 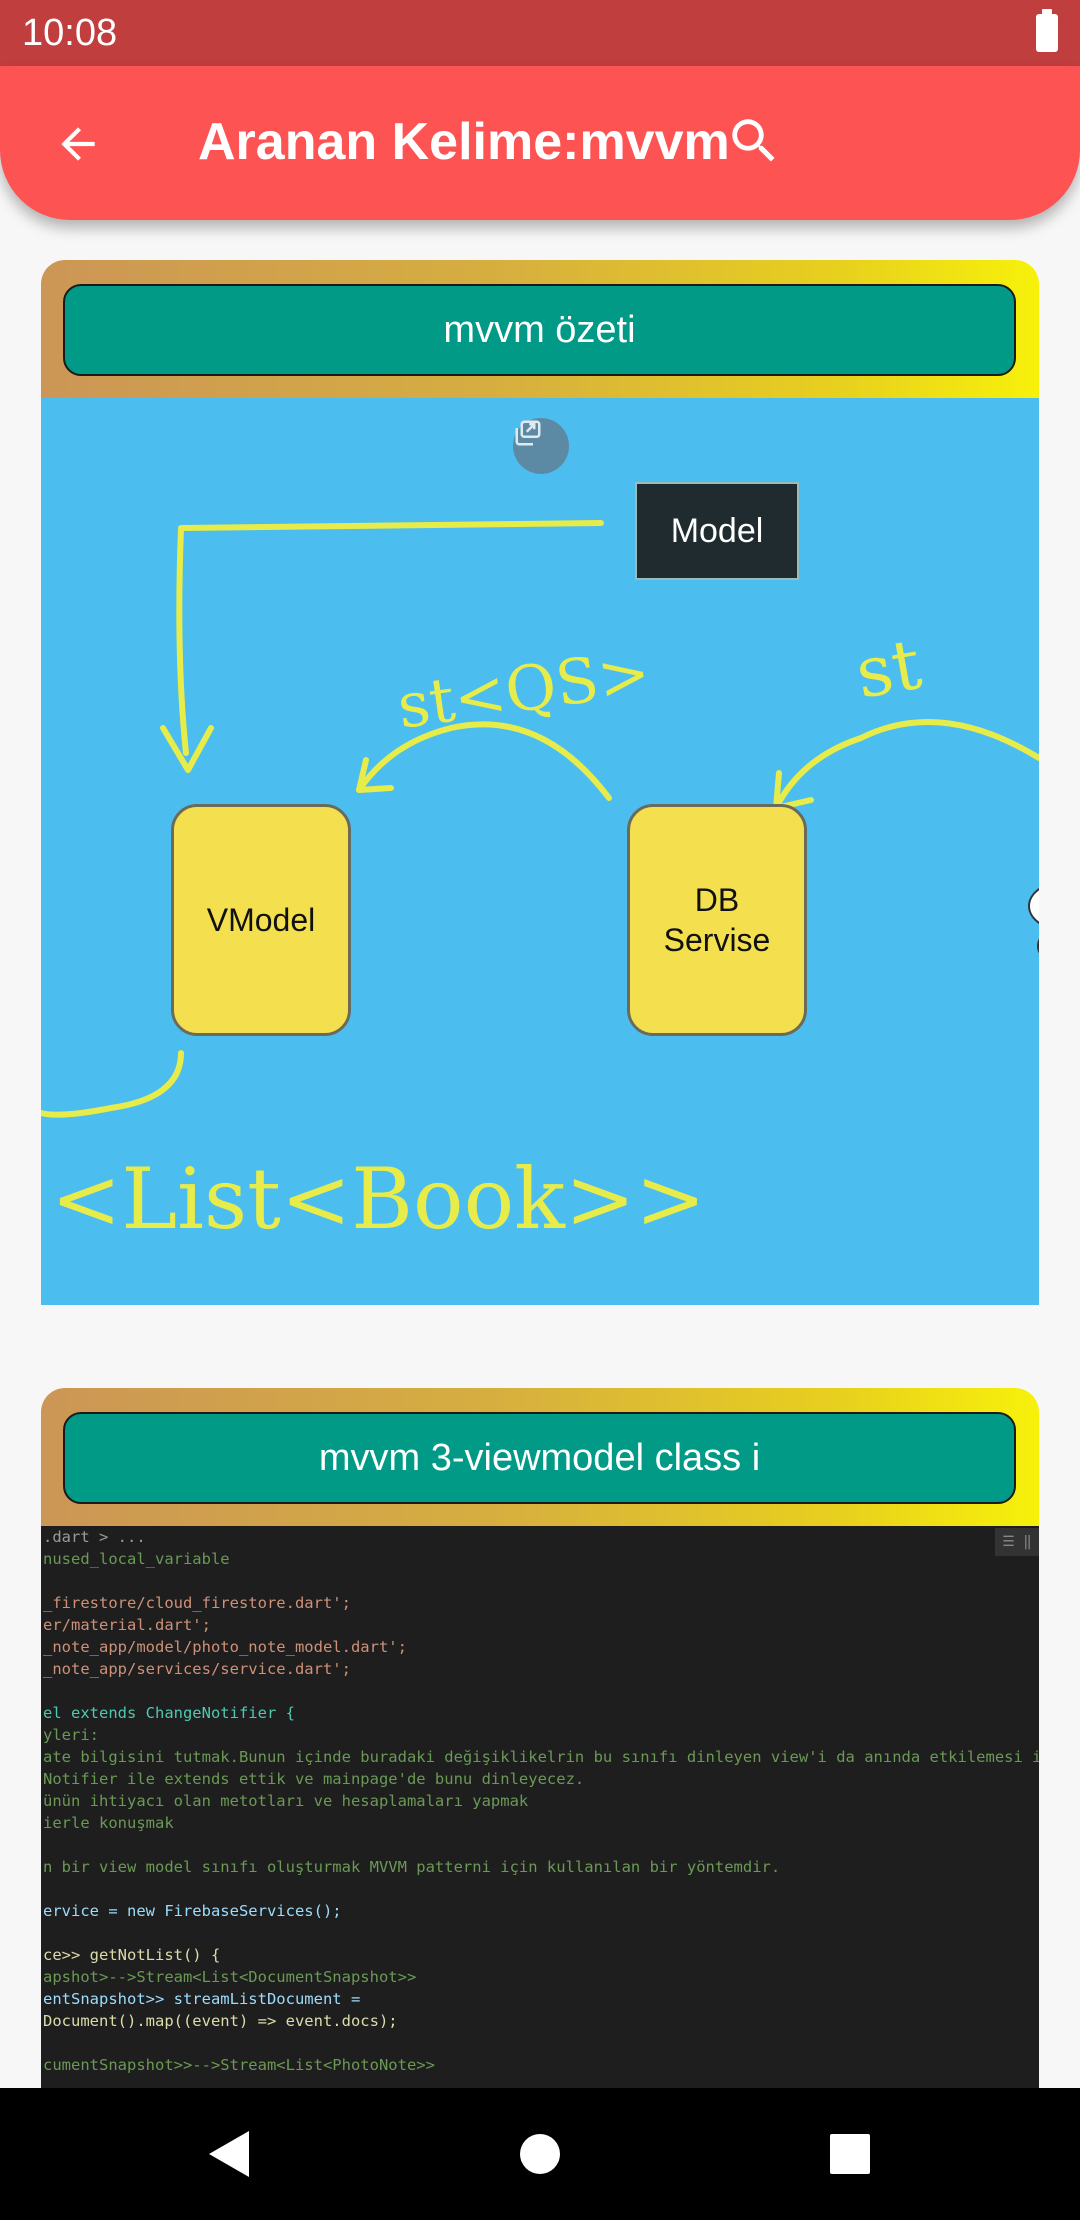 I want to click on square-recents-icon, so click(x=850, y=2154).